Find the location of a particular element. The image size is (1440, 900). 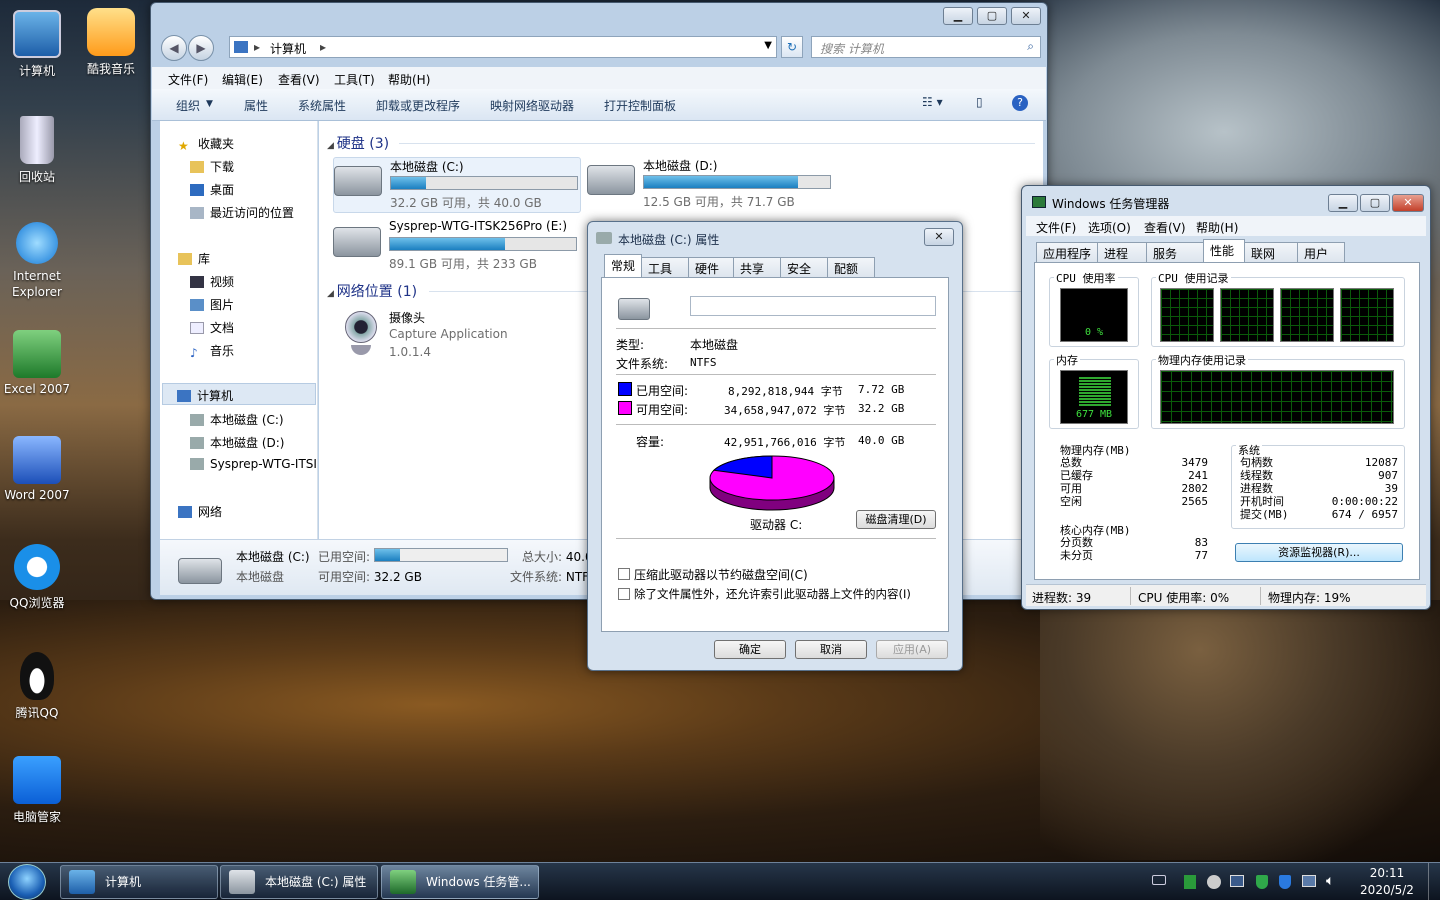

green-app-icon is located at coordinates (1190, 882).